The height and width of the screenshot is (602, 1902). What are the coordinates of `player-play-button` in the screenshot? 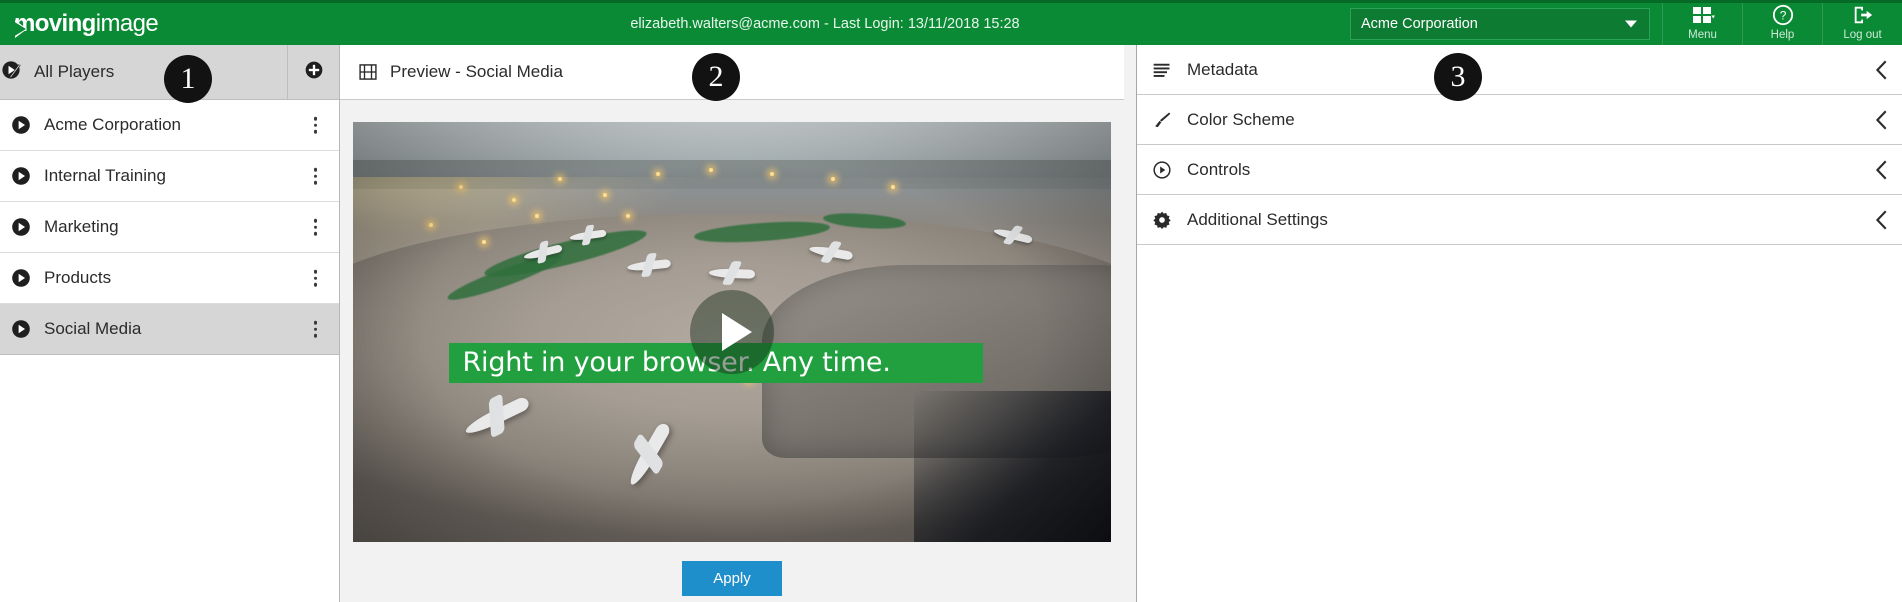 It's located at (732, 332).